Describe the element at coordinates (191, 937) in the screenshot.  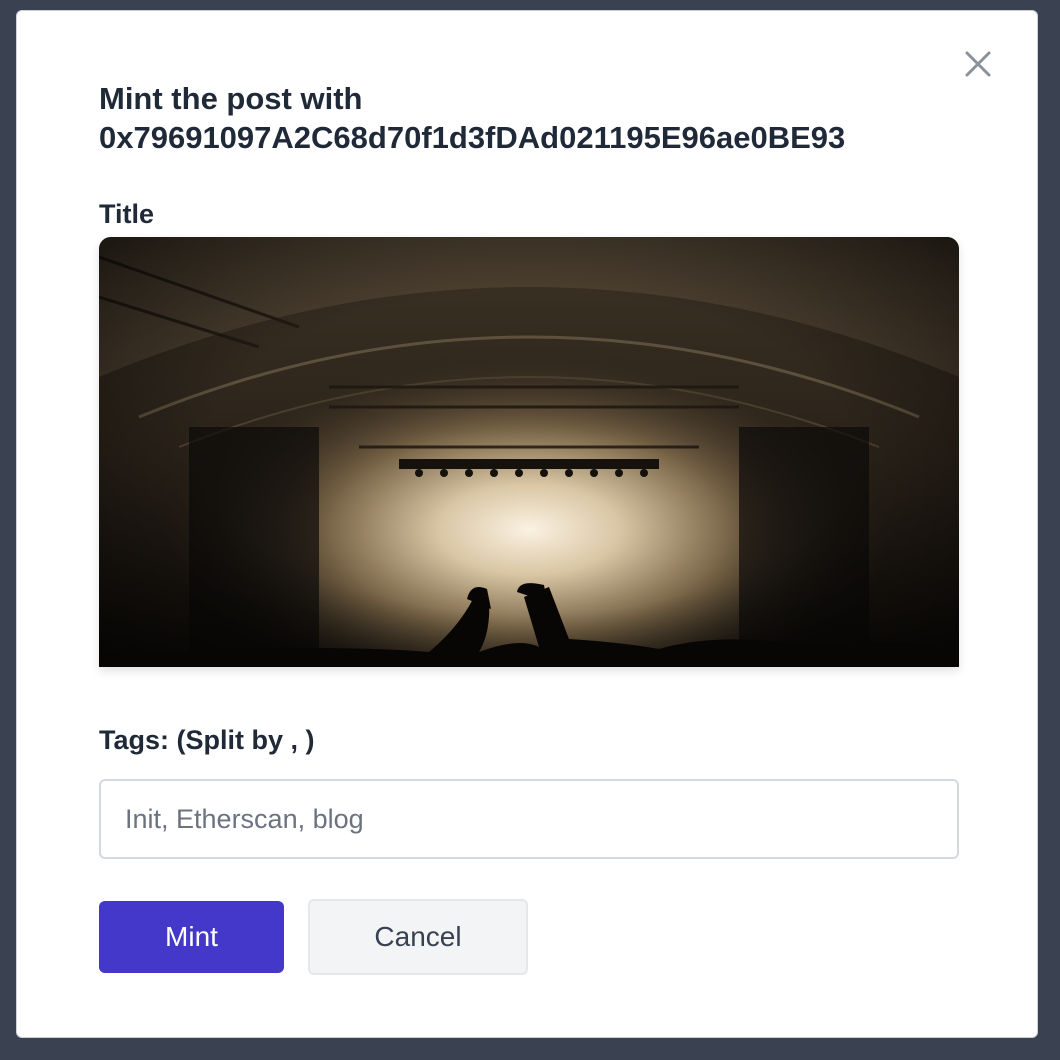
I see `mint-button: Mint` at that location.